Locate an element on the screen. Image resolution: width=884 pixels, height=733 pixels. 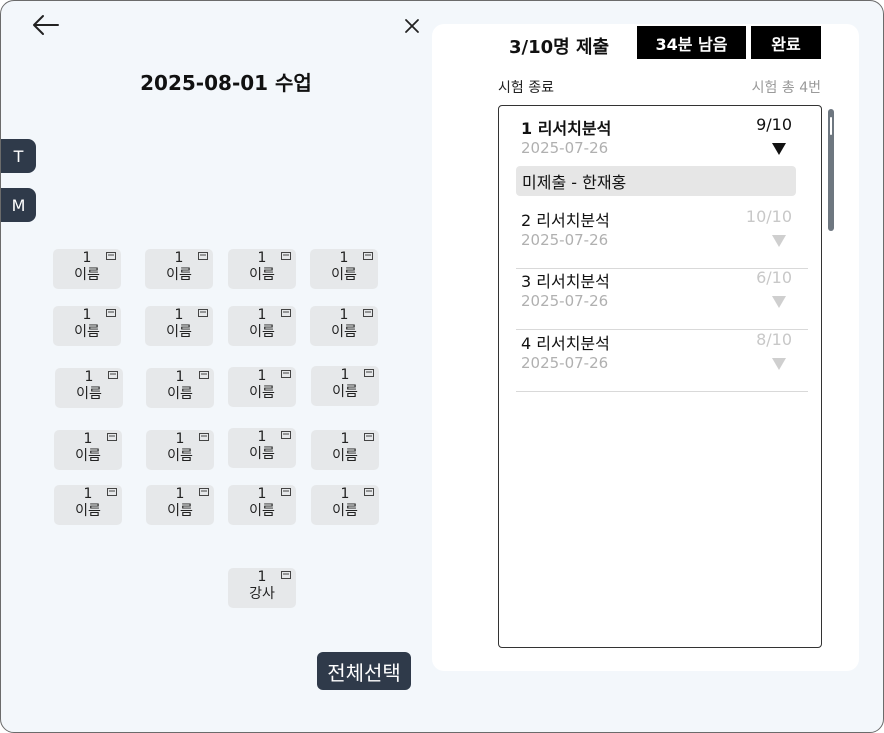
close-icon is located at coordinates (412, 26).